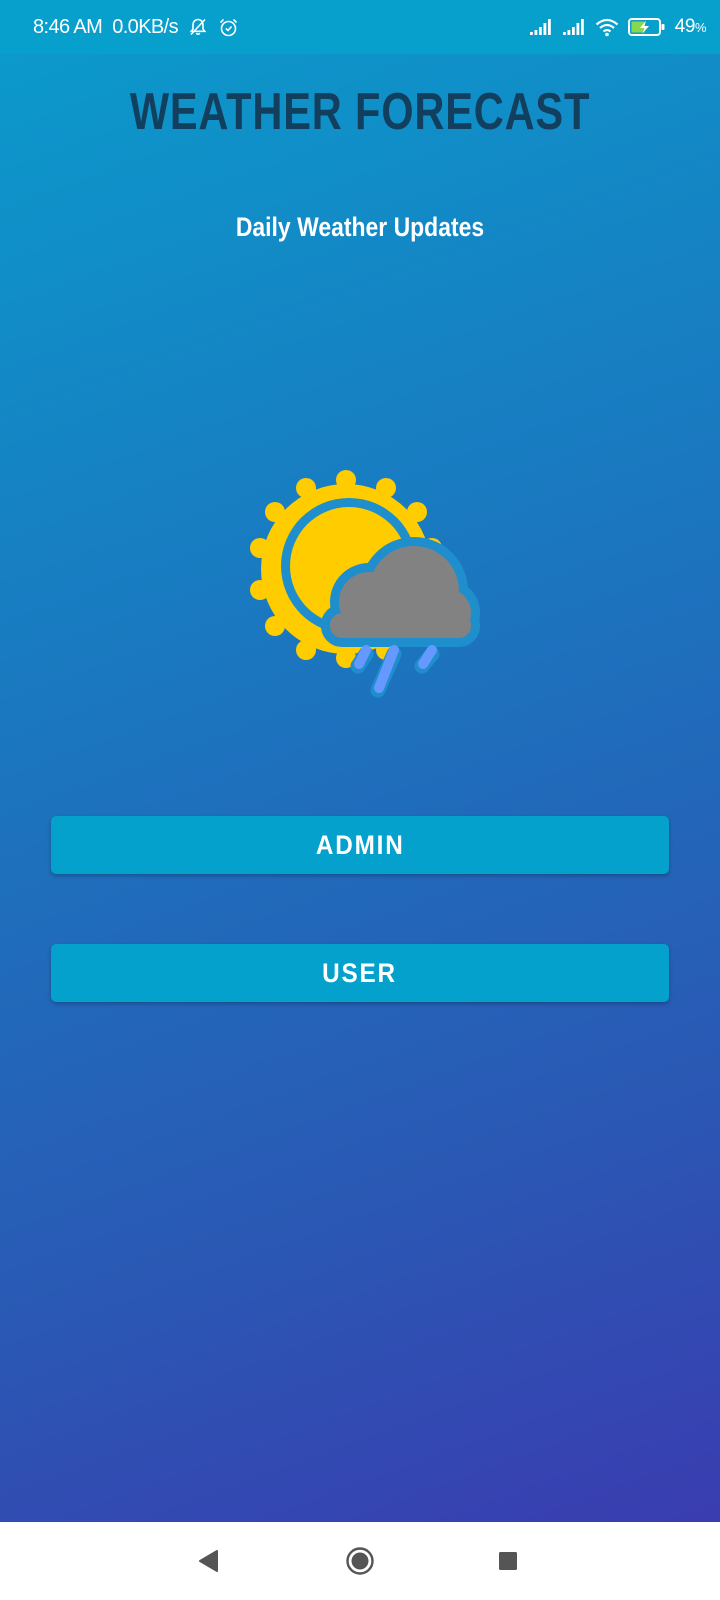 The height and width of the screenshot is (1600, 720). I want to click on admin-button: ADMIN, so click(360, 845).